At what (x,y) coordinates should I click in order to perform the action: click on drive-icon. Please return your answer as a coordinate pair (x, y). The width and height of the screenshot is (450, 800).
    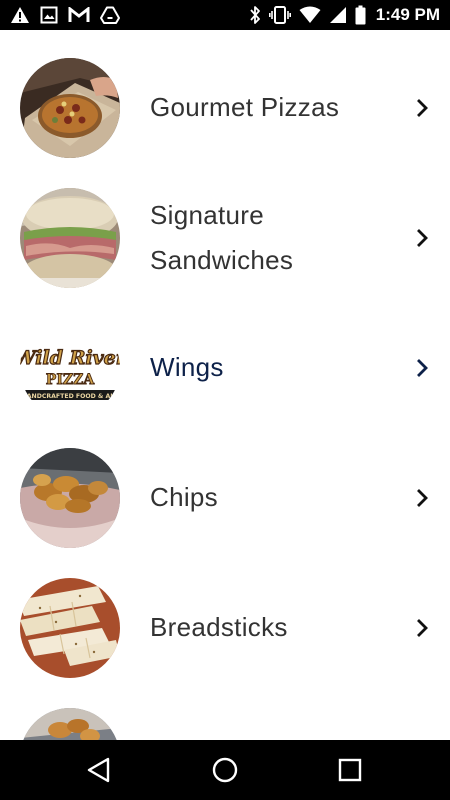
    Looking at the image, I should click on (110, 15).